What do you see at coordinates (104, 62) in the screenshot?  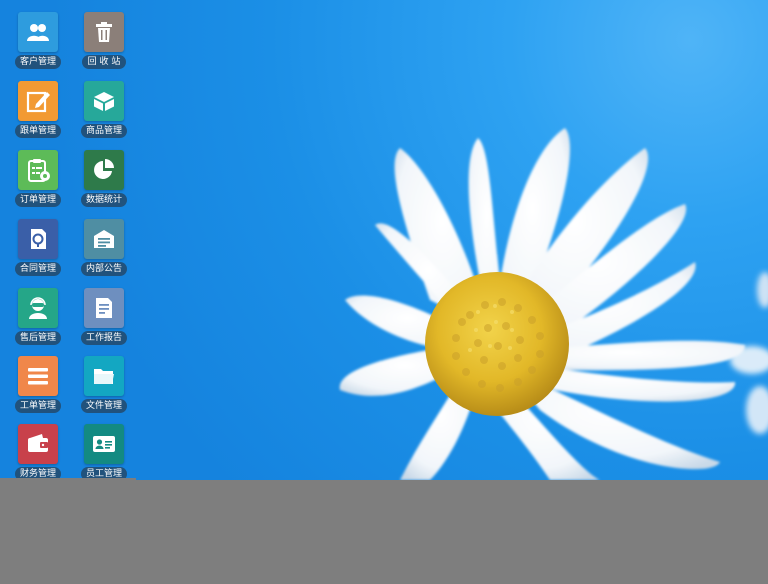 I see `desktop-icon-label: 回 收 站` at bounding box center [104, 62].